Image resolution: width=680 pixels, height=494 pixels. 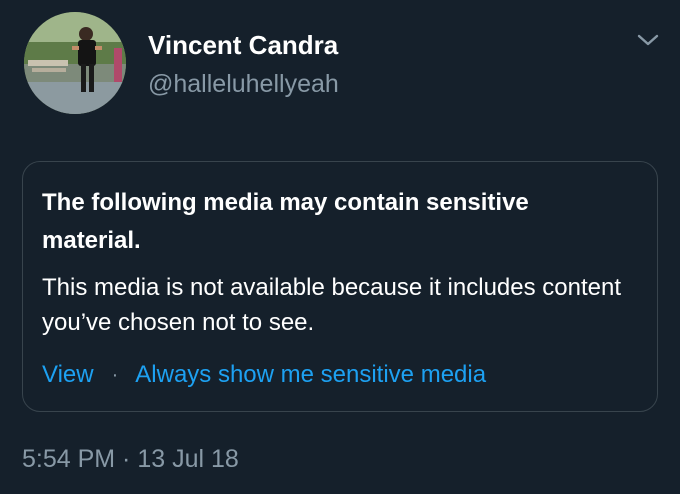 I want to click on always-show-sensitive-link: Always show me sensitive media, so click(x=310, y=375).